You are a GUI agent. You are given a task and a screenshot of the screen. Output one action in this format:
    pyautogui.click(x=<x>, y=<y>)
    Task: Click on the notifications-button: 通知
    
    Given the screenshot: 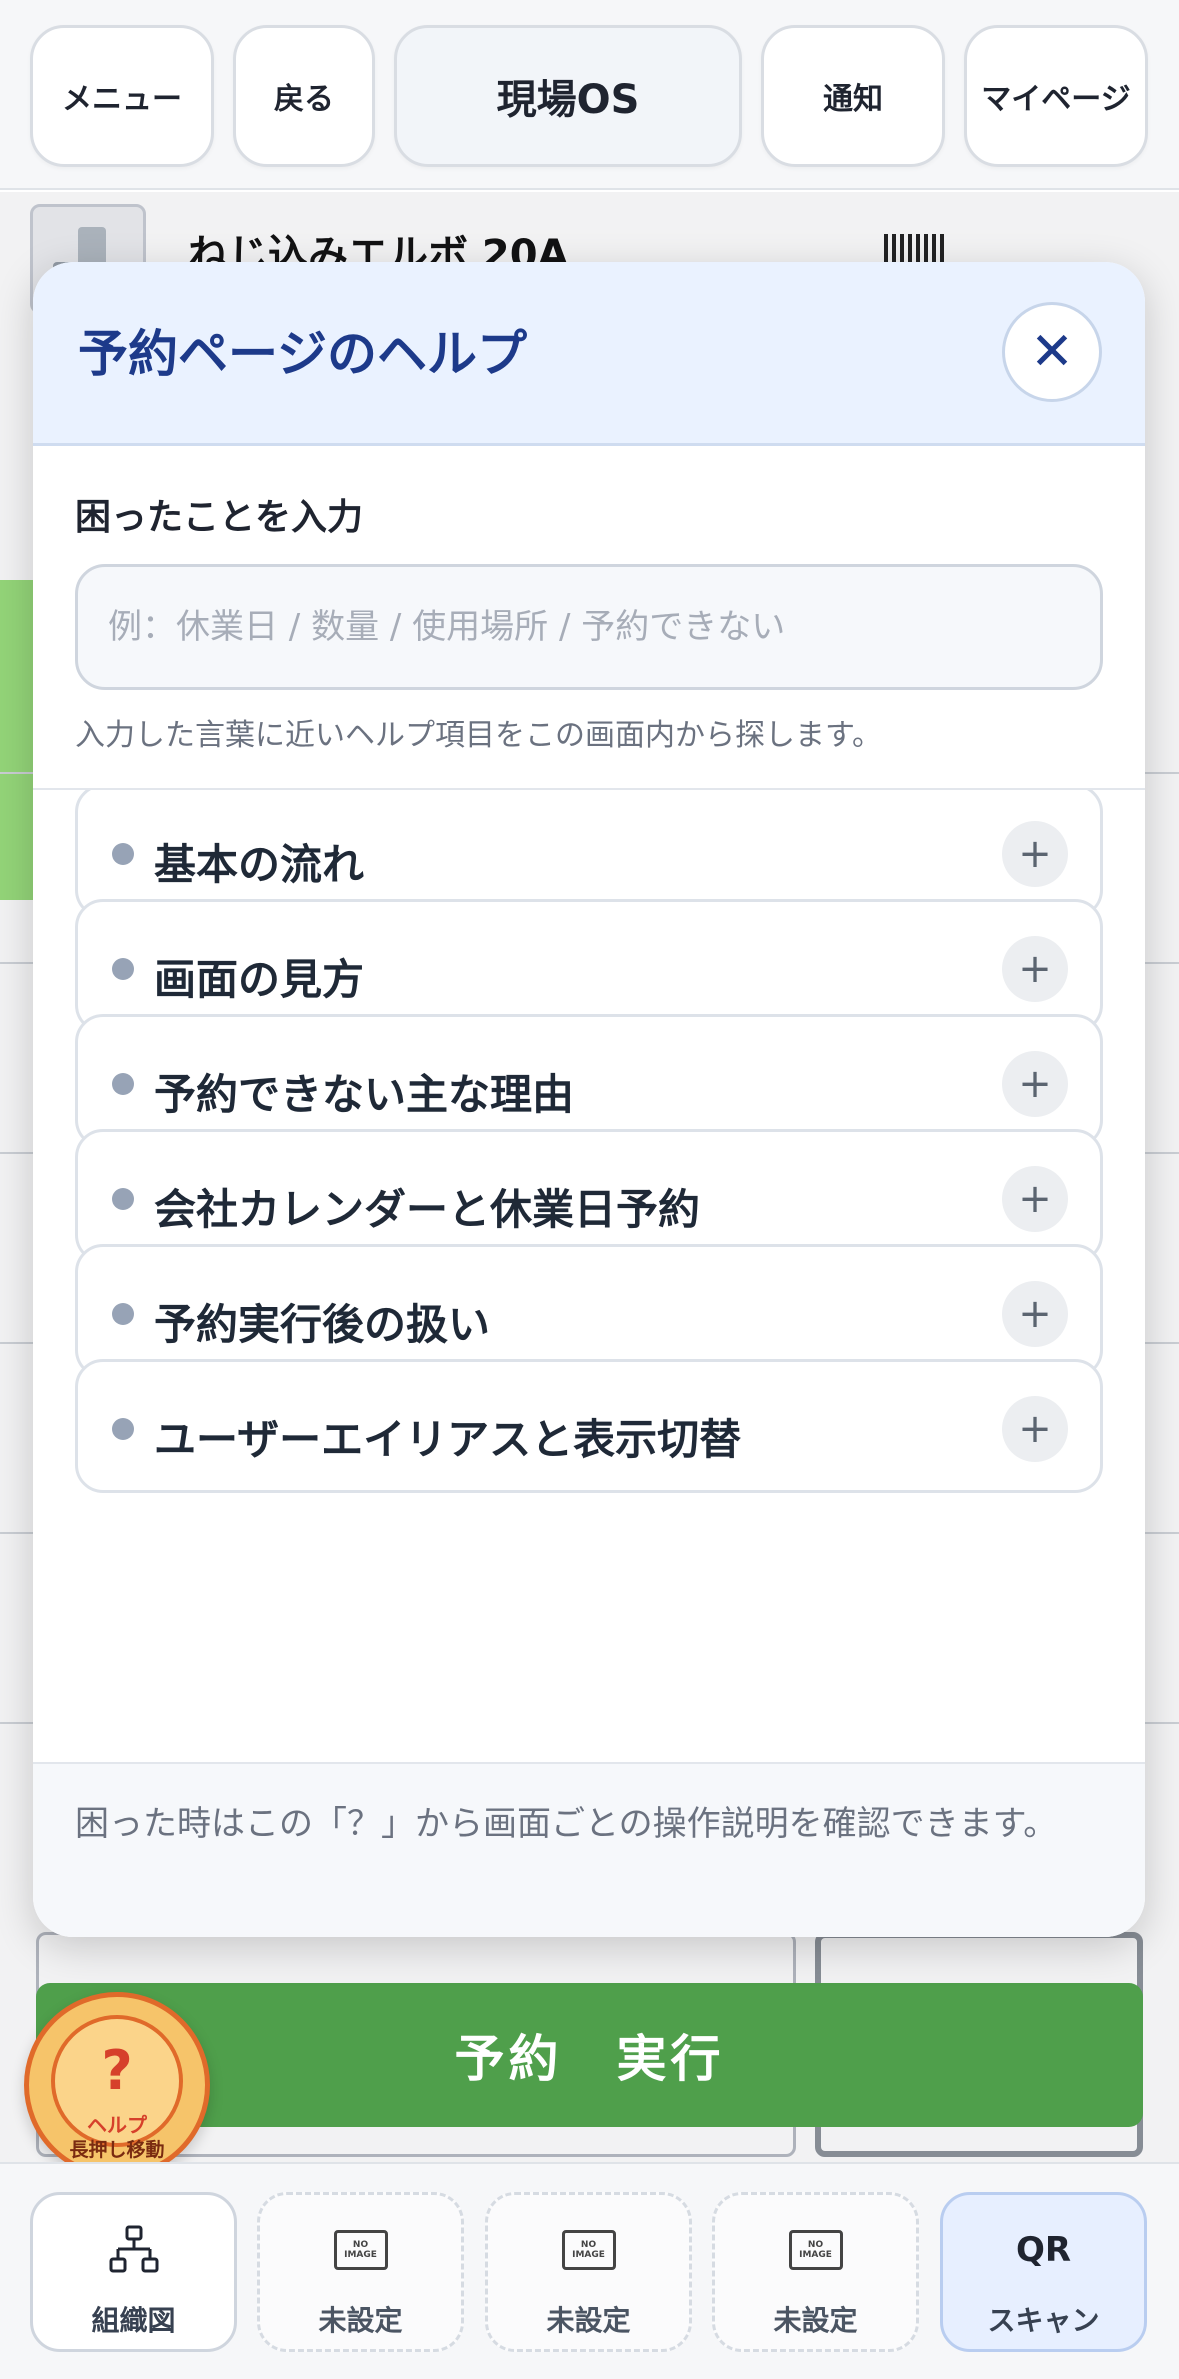 What is the action you would take?
    pyautogui.click(x=853, y=96)
    